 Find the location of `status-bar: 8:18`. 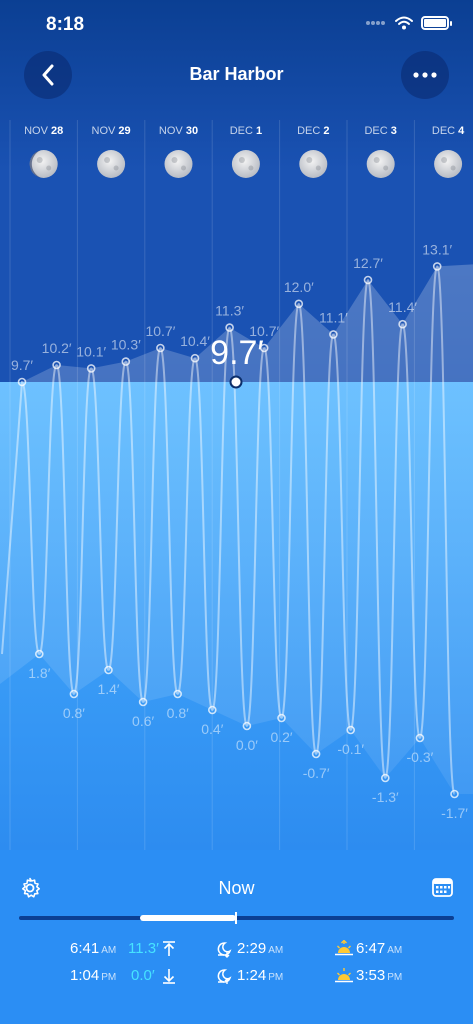

status-bar: 8:18 is located at coordinates (236, 25).